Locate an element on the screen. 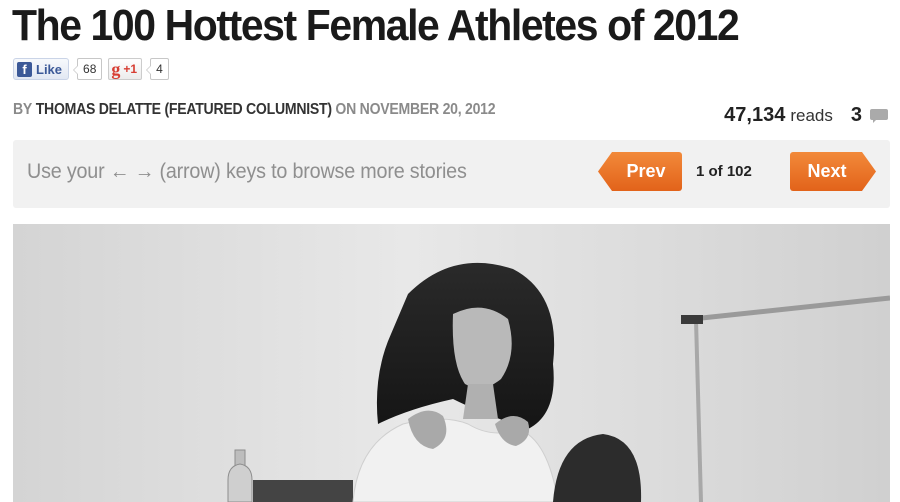  author-link: THOMAS DELATTE (FEATURED COLUMNIST) is located at coordinates (184, 109).